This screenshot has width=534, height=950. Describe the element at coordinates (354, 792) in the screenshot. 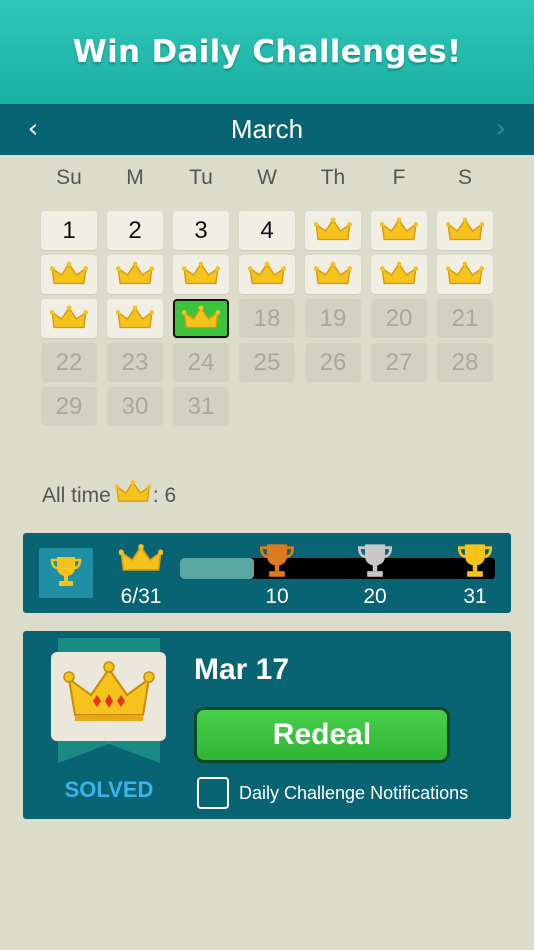

I see `notifications-label: Daily Challenge Notifications` at that location.